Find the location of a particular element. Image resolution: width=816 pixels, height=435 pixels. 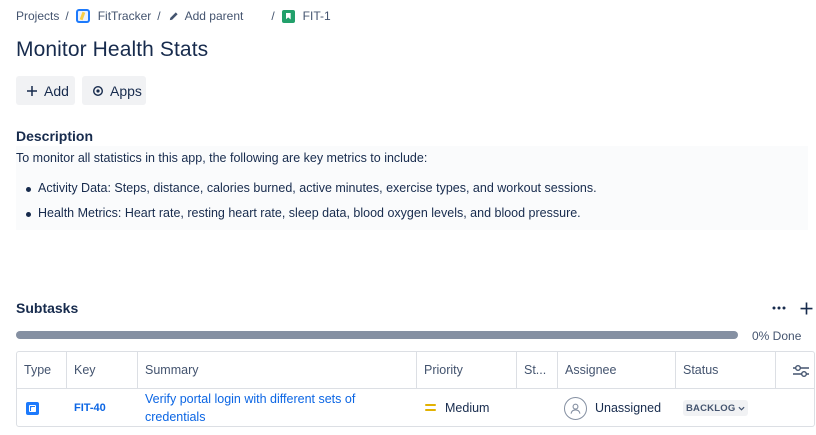

story-icon is located at coordinates (288, 16).